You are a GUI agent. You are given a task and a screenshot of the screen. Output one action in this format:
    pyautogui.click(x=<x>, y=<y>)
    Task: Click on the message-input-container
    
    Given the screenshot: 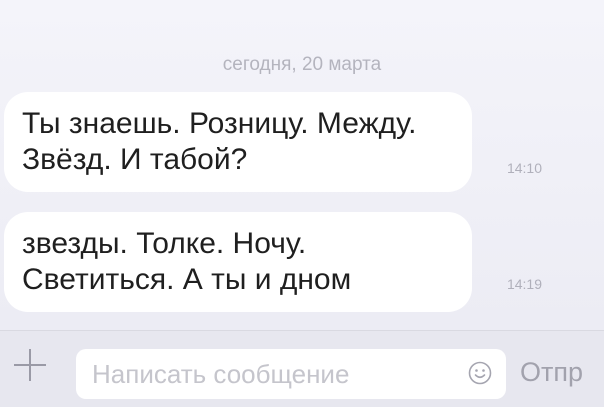 What is the action you would take?
    pyautogui.click(x=291, y=374)
    